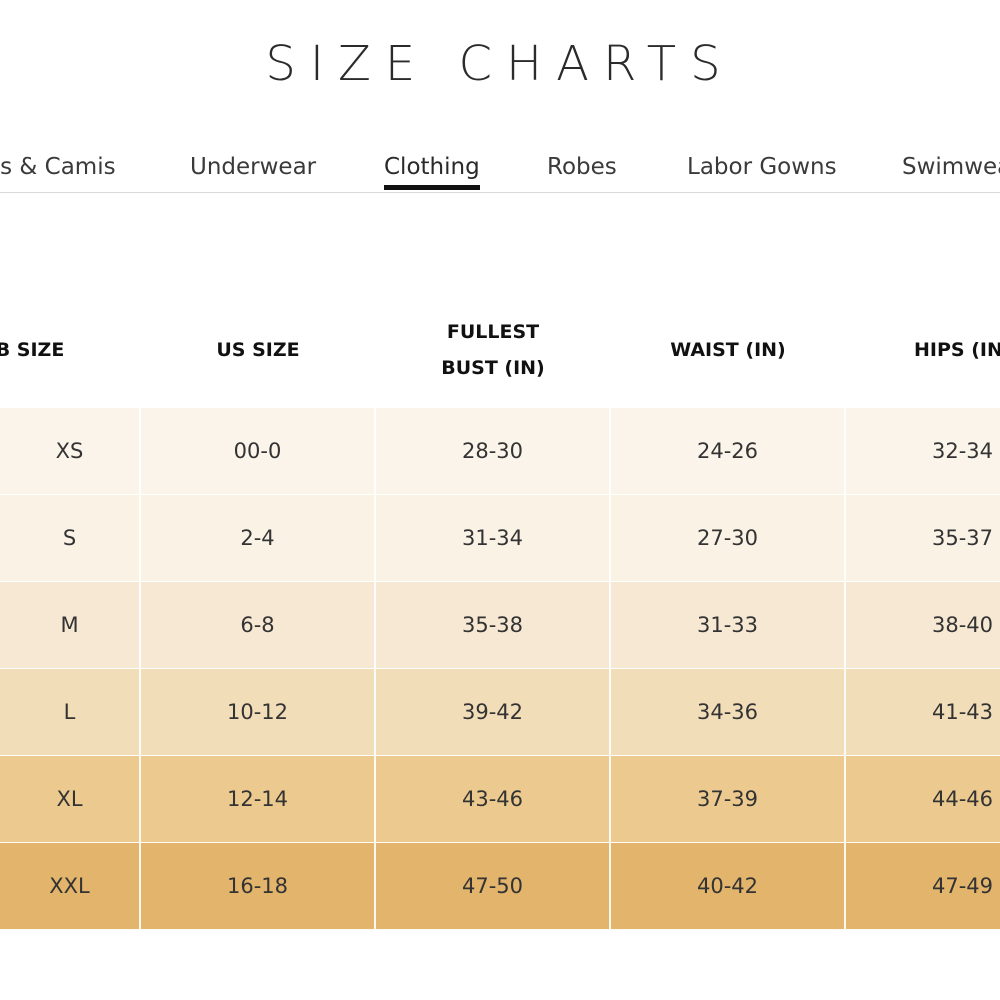 This screenshot has width=1000, height=1000. Describe the element at coordinates (258, 538) in the screenshot. I see `us-size-cell: 2-4` at that location.